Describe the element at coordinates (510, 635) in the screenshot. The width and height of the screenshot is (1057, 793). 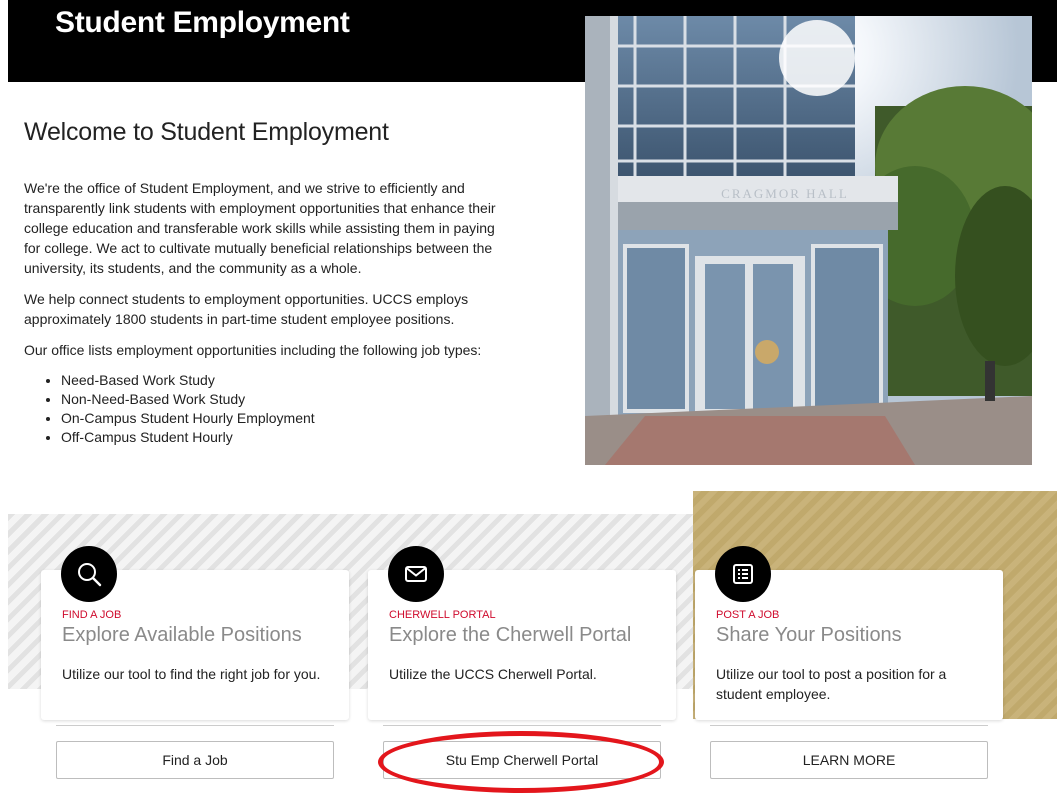
I see `card-title: Explore the Cherwell Portal` at that location.